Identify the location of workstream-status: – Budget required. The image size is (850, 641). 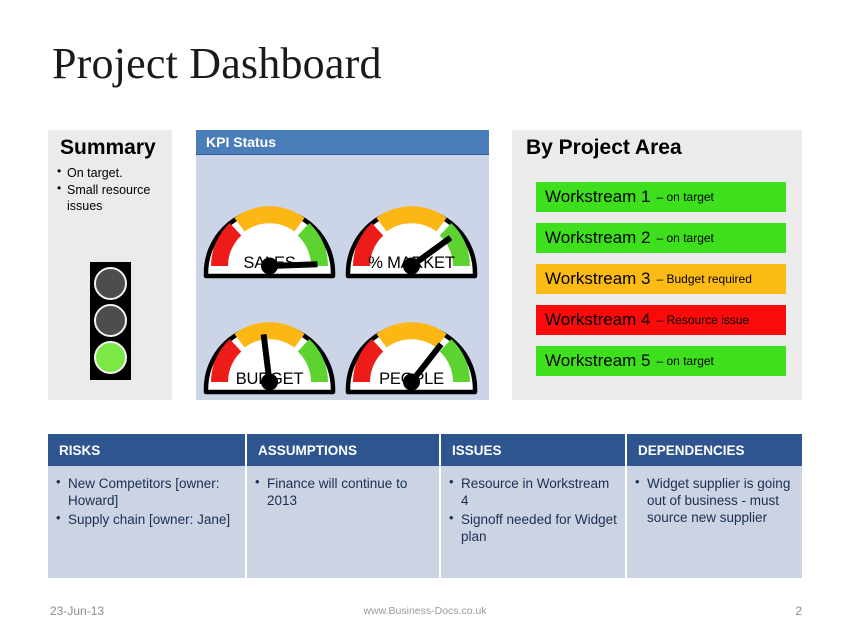
(704, 279).